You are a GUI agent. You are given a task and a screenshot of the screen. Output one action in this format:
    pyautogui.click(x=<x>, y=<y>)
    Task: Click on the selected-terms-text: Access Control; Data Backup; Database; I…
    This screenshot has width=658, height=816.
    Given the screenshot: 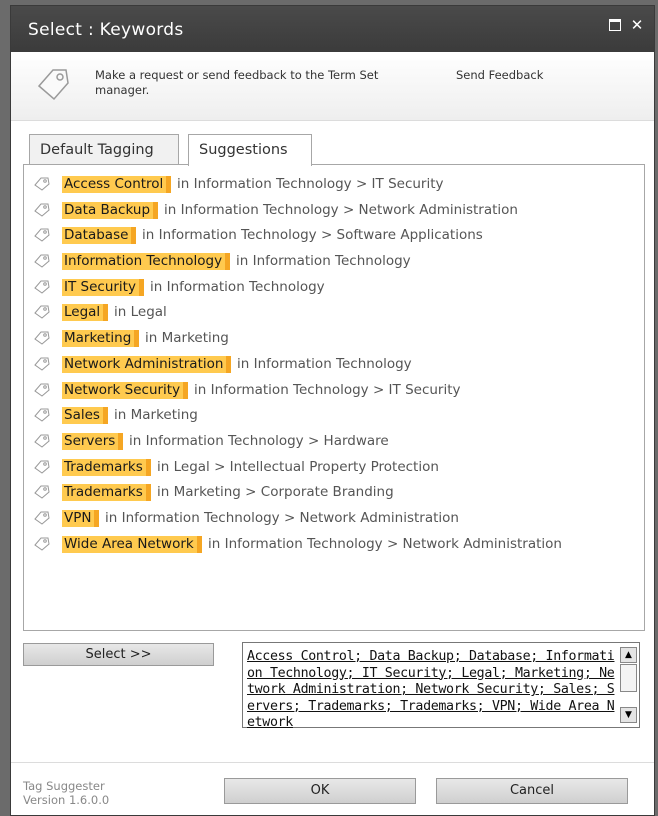 What is the action you would take?
    pyautogui.click(x=431, y=689)
    